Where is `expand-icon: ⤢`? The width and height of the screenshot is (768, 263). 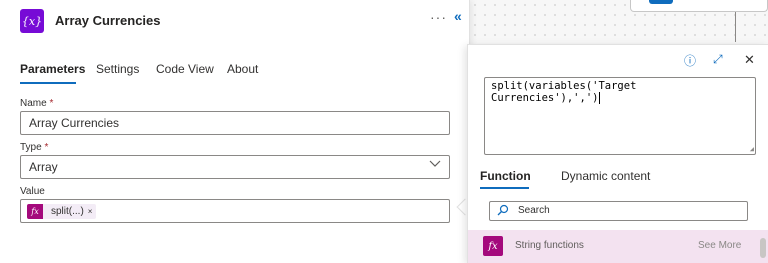
expand-icon: ⤢ is located at coordinates (718, 59).